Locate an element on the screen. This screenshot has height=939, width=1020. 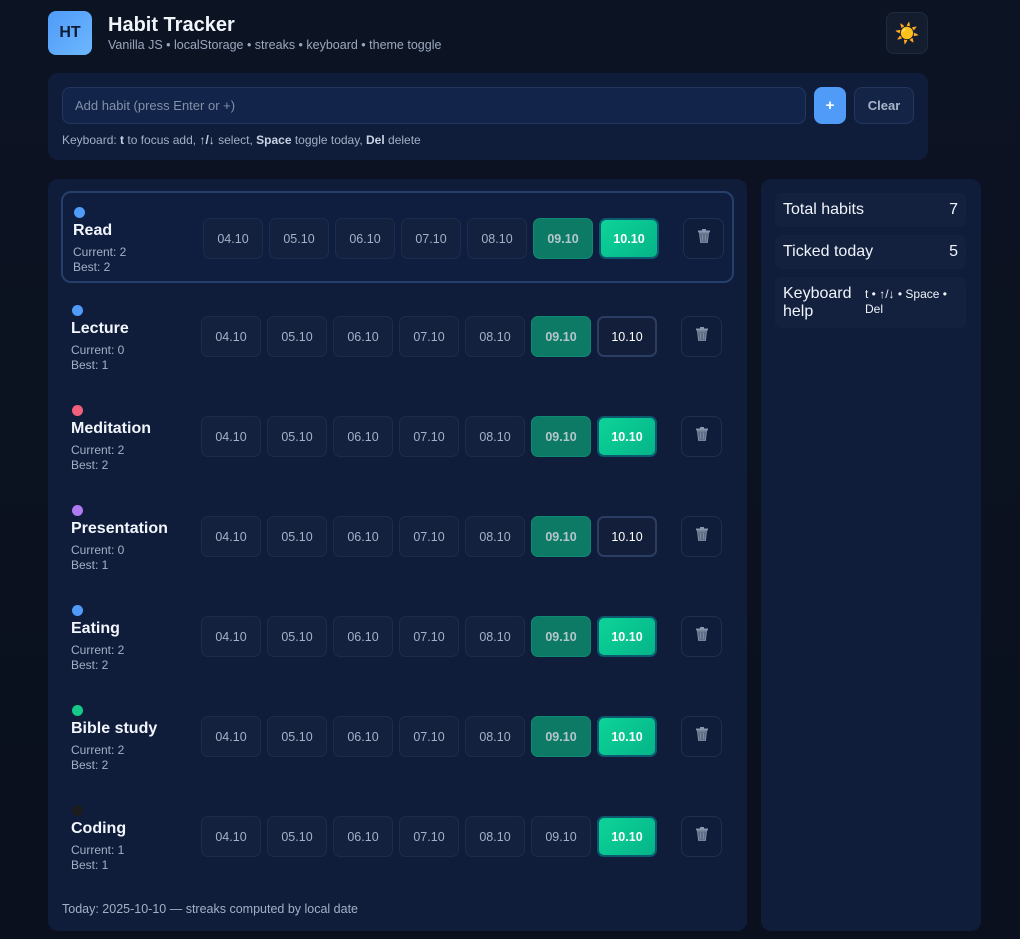
habit-name: Eating is located at coordinates (95, 628).